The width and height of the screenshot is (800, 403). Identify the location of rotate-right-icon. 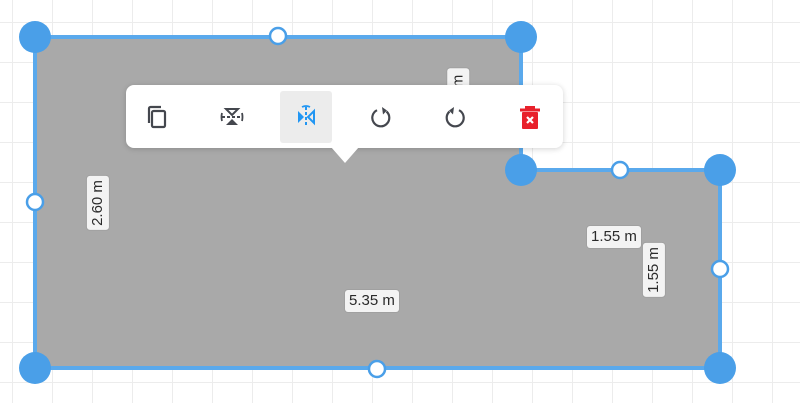
(455, 116).